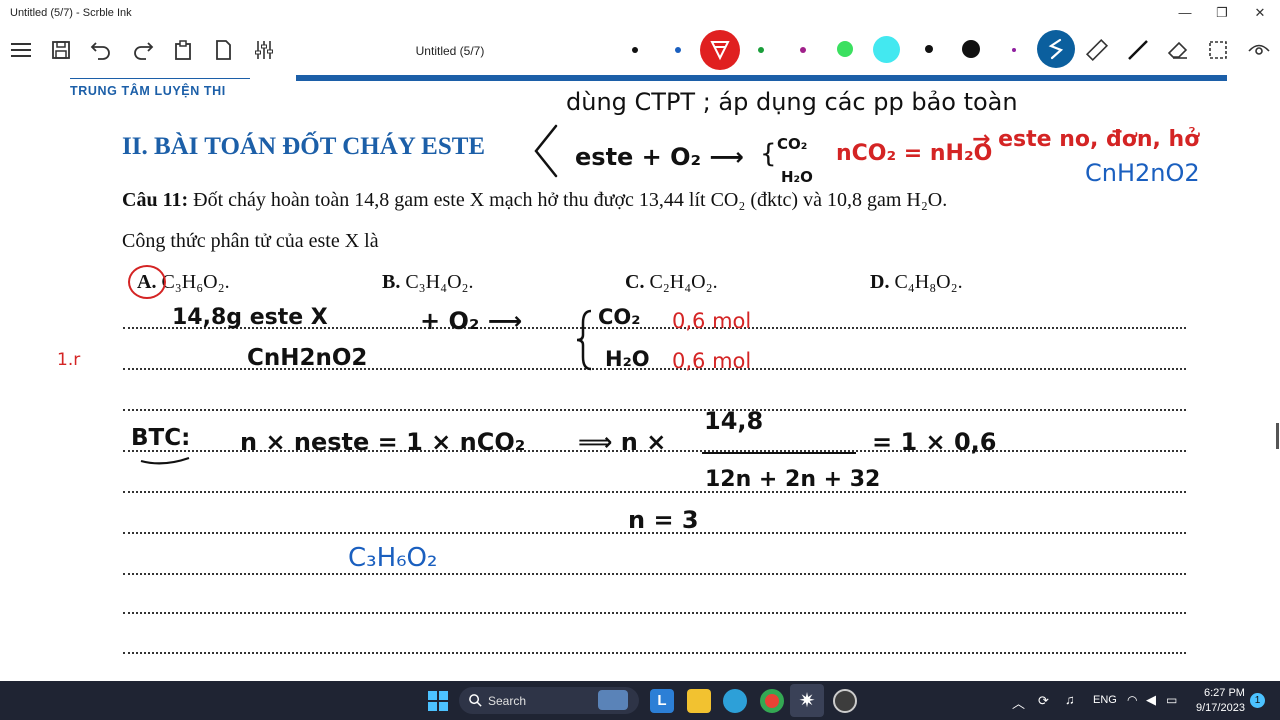 The height and width of the screenshot is (720, 1280). I want to click on search-icon, so click(475, 700).